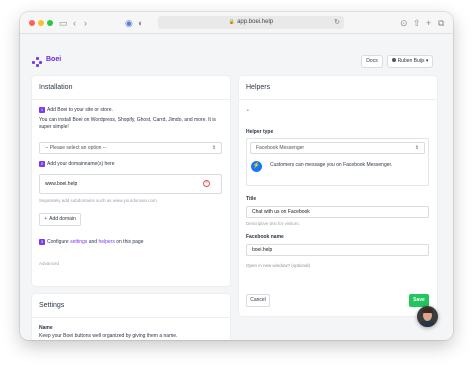  I want to click on forward-icon: ›, so click(85, 23).